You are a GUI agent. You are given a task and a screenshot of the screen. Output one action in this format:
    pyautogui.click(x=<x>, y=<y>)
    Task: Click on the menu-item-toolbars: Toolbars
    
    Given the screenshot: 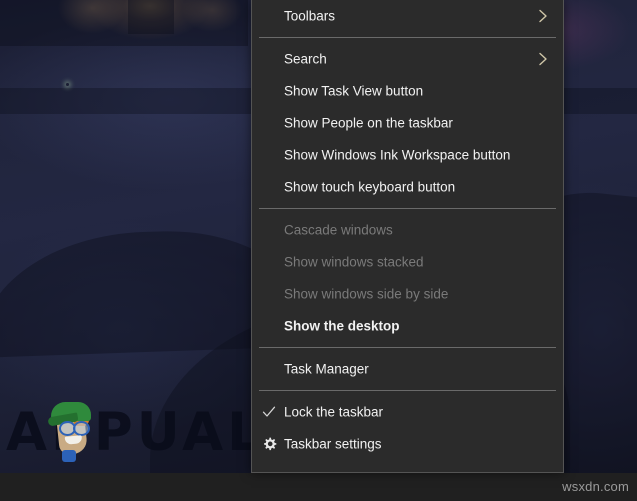 What is the action you would take?
    pyautogui.click(x=407, y=16)
    